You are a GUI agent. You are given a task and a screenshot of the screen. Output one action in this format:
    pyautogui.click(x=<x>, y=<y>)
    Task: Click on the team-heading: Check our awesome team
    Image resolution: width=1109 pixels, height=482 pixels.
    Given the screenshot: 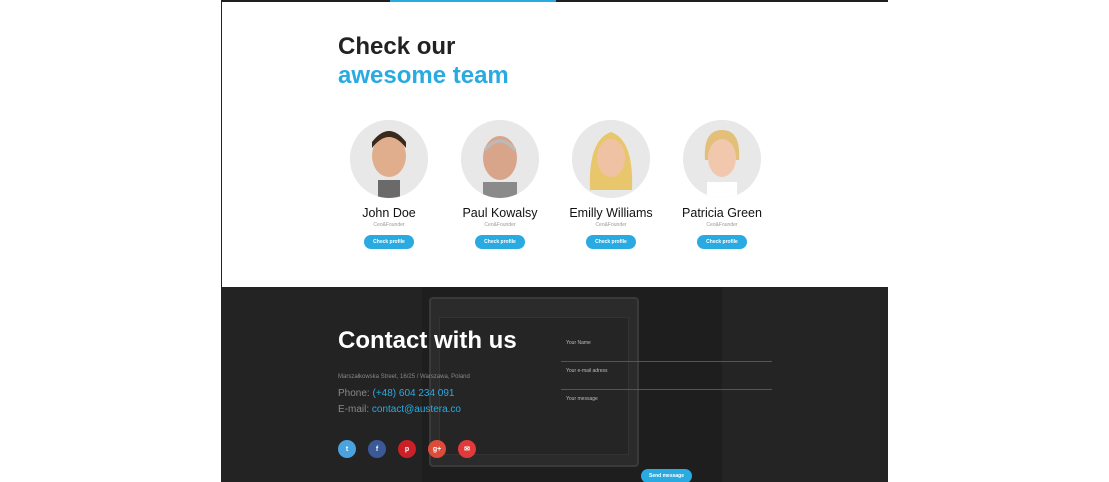 What is the action you would take?
    pyautogui.click(x=423, y=61)
    